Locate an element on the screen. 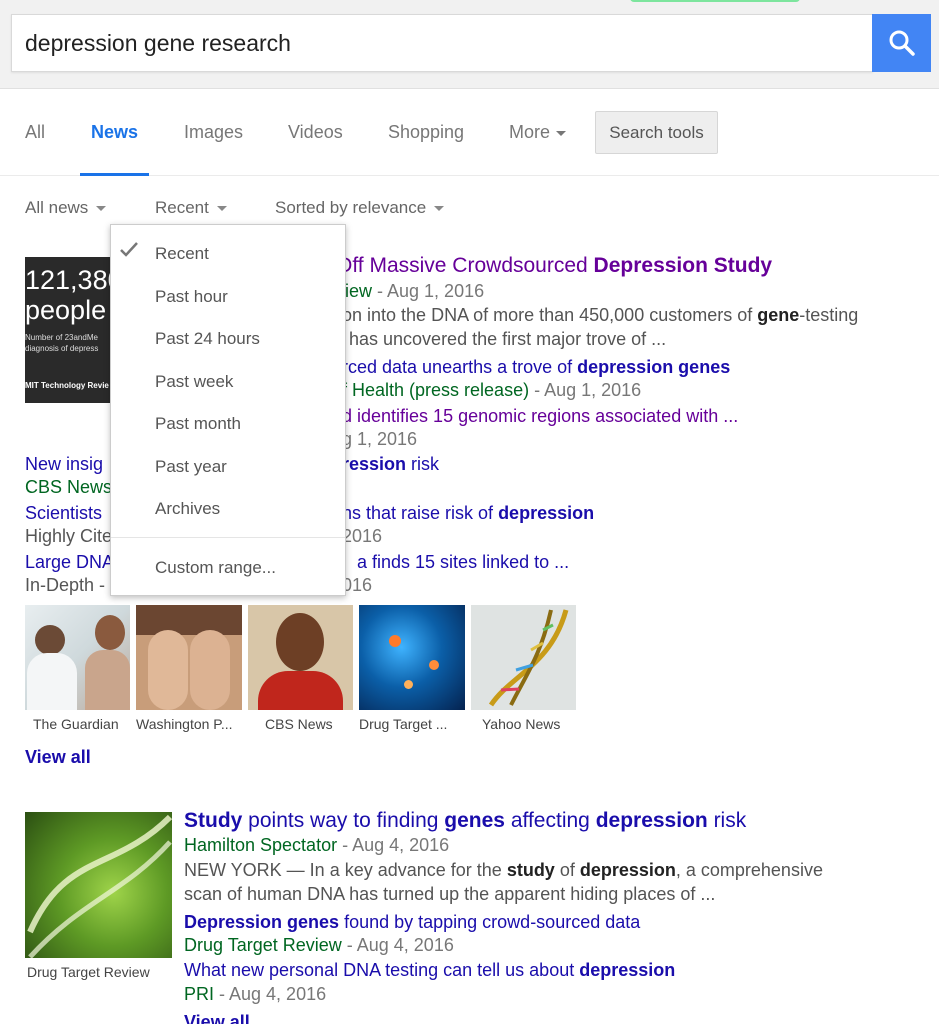 Image resolution: width=939 pixels, height=1024 pixels. related-source: PRI - Aug 4, 2016 is located at coordinates (255, 994).